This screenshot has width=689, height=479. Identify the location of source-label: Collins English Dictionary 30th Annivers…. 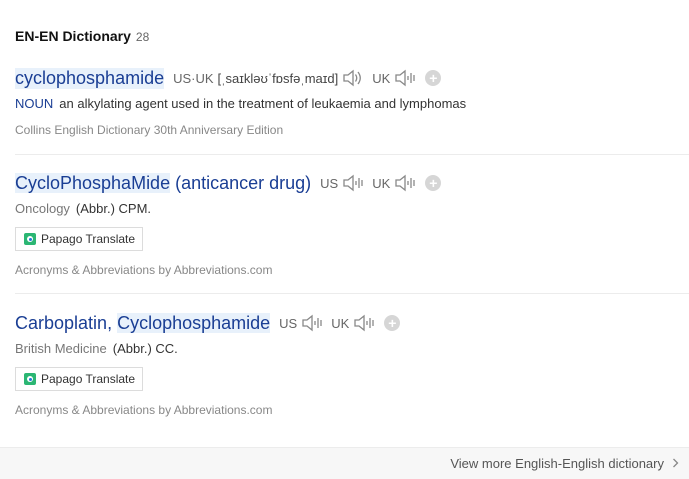
(149, 130).